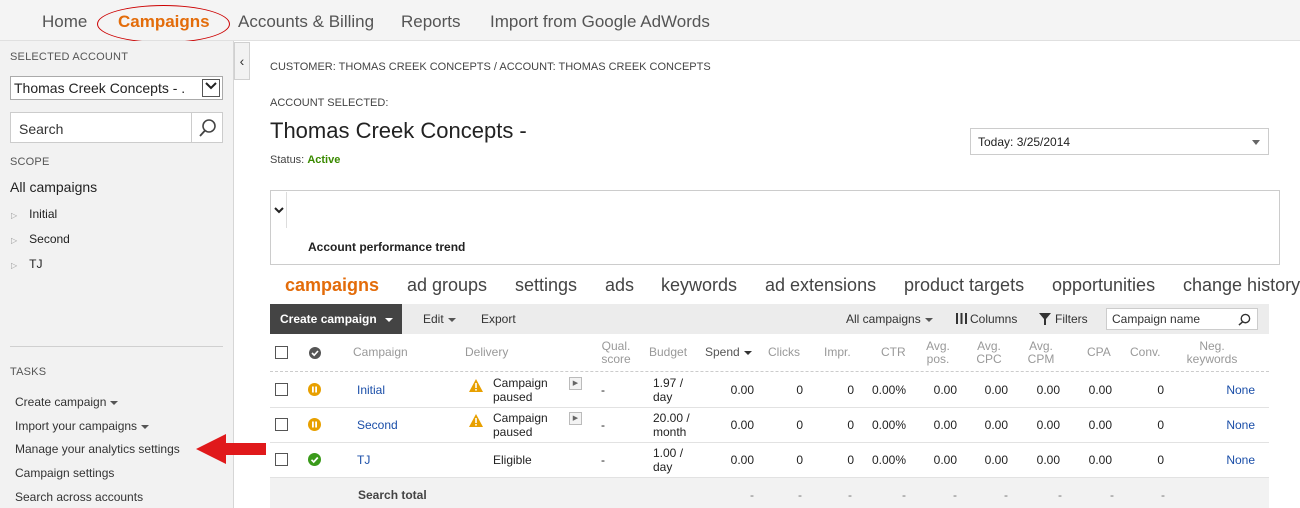  Describe the element at coordinates (820, 285) in the screenshot. I see `tab-ad-extensions: ad extensions` at that location.